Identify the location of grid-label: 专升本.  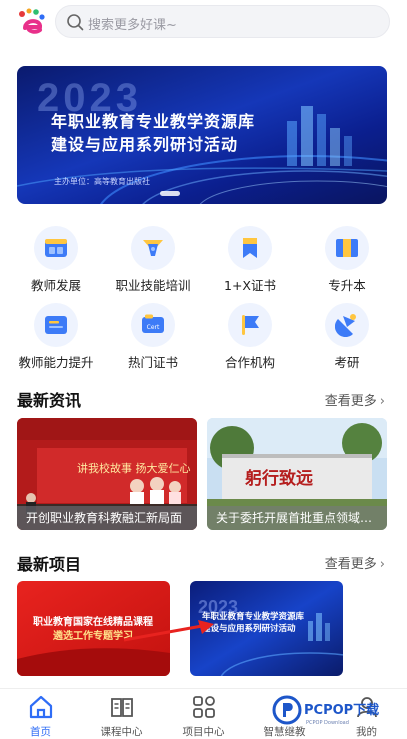
(347, 285).